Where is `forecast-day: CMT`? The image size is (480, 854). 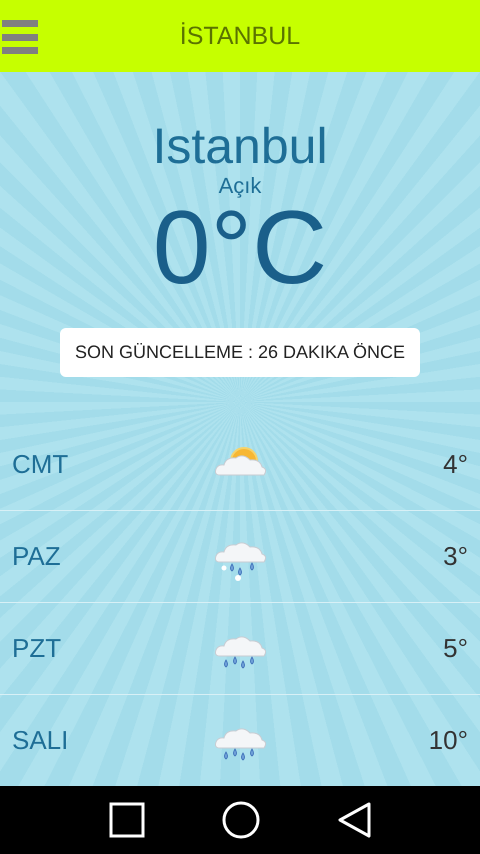 forecast-day: CMT is located at coordinates (111, 464).